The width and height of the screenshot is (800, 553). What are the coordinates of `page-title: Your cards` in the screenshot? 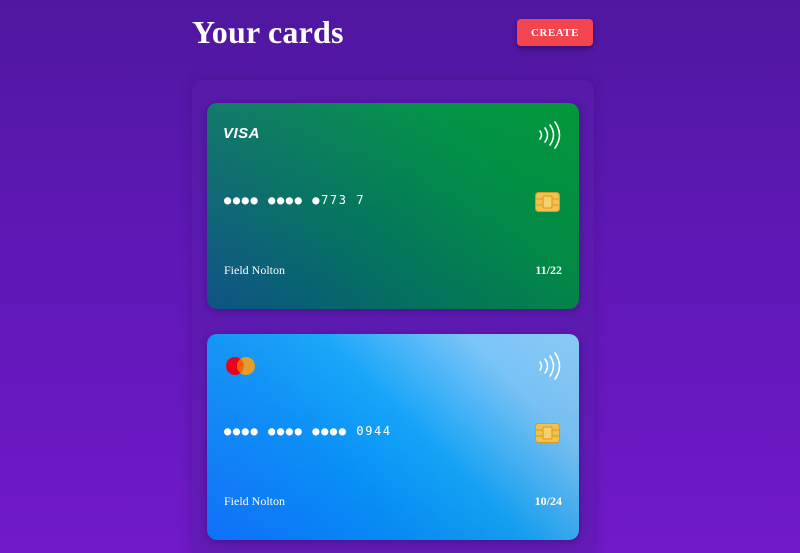 It's located at (268, 32).